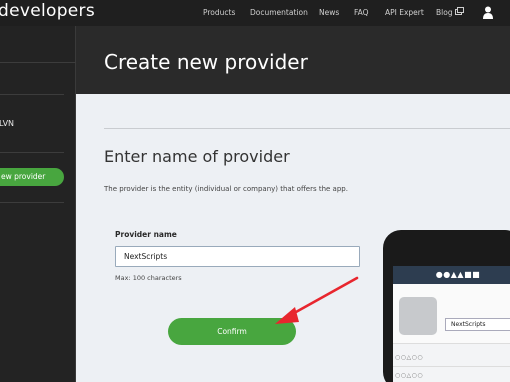 This screenshot has width=510, height=382. I want to click on sidebar-account-name: LVN, so click(7, 123).